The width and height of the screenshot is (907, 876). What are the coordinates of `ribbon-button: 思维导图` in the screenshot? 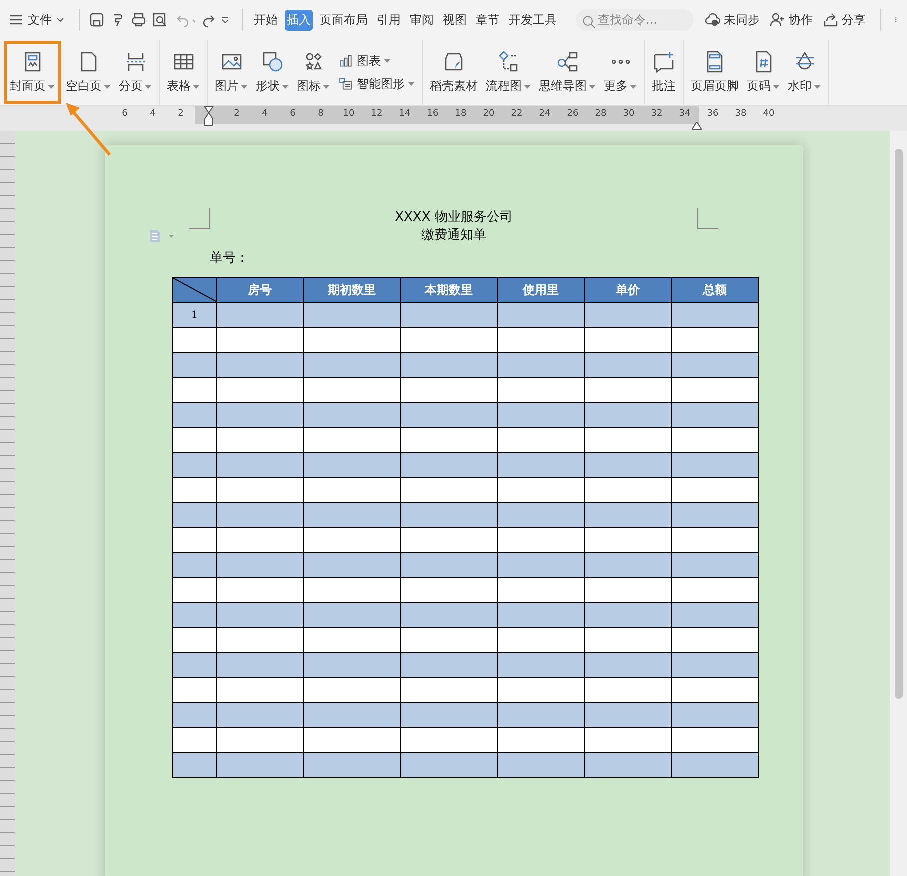 It's located at (567, 72).